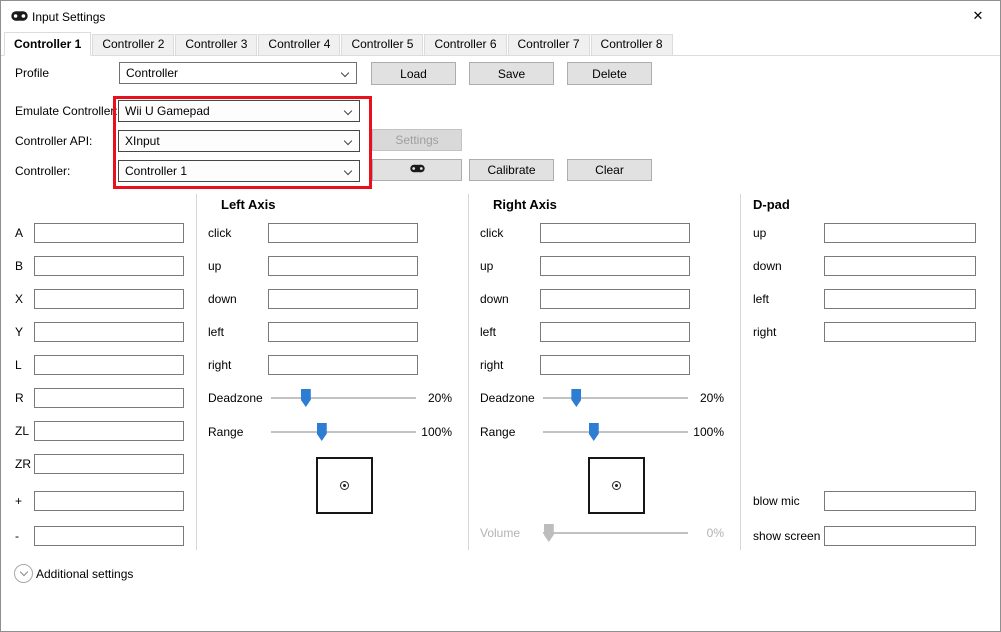 The height and width of the screenshot is (632, 1001). I want to click on button-l-label: L, so click(18, 365).